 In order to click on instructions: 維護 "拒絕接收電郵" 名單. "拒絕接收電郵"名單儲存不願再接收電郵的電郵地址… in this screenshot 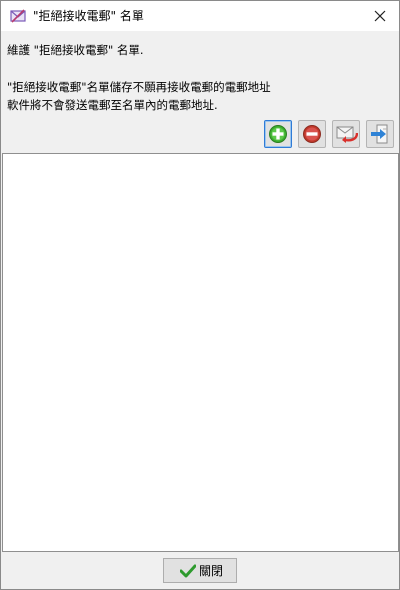, I will do `click(139, 77)`.